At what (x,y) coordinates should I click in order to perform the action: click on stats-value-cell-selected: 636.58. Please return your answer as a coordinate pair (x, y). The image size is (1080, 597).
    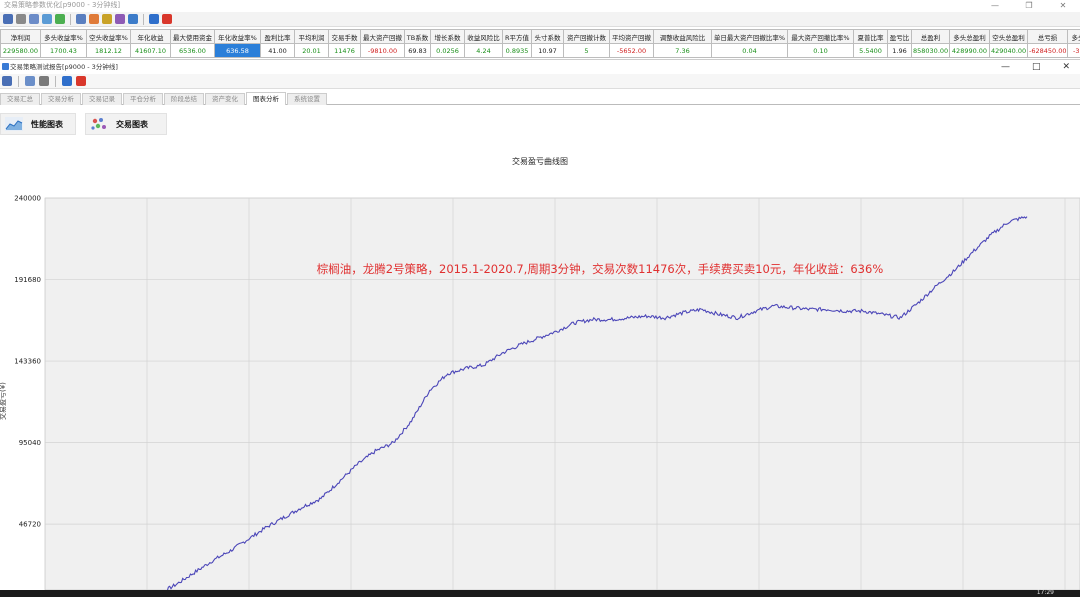
    Looking at the image, I should click on (237, 50).